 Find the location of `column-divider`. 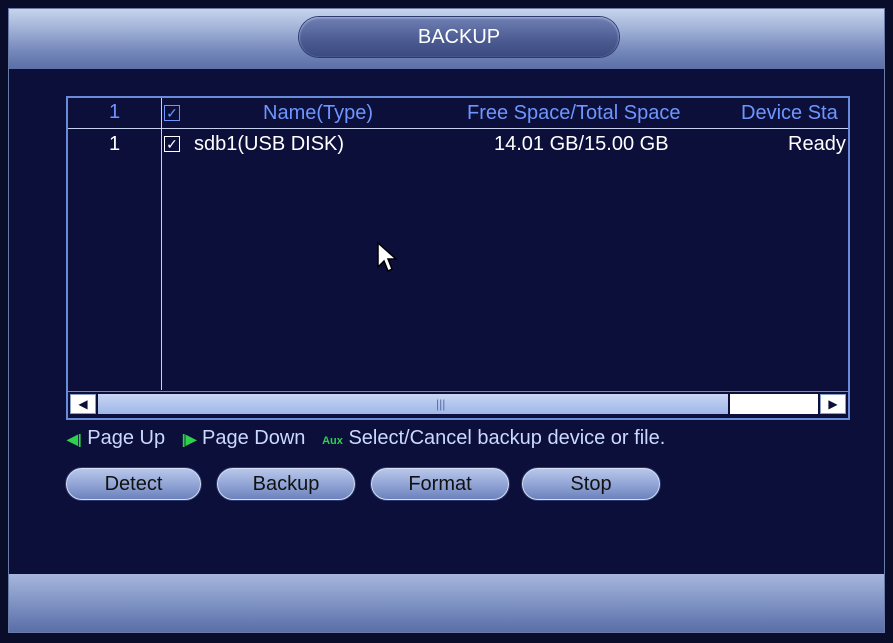

column-divider is located at coordinates (161, 244).